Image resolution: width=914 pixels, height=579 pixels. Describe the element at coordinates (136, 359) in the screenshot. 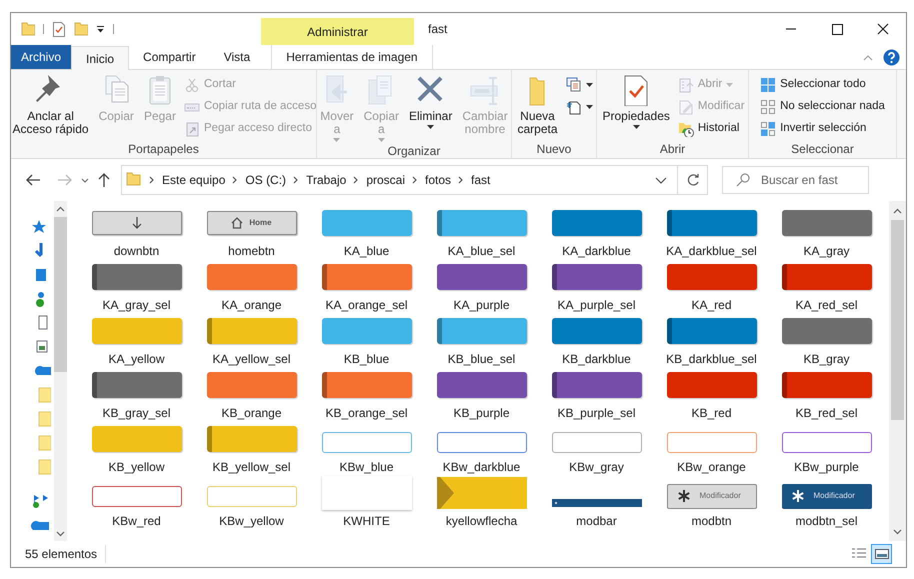

I see `file-name: KA_yellow` at that location.